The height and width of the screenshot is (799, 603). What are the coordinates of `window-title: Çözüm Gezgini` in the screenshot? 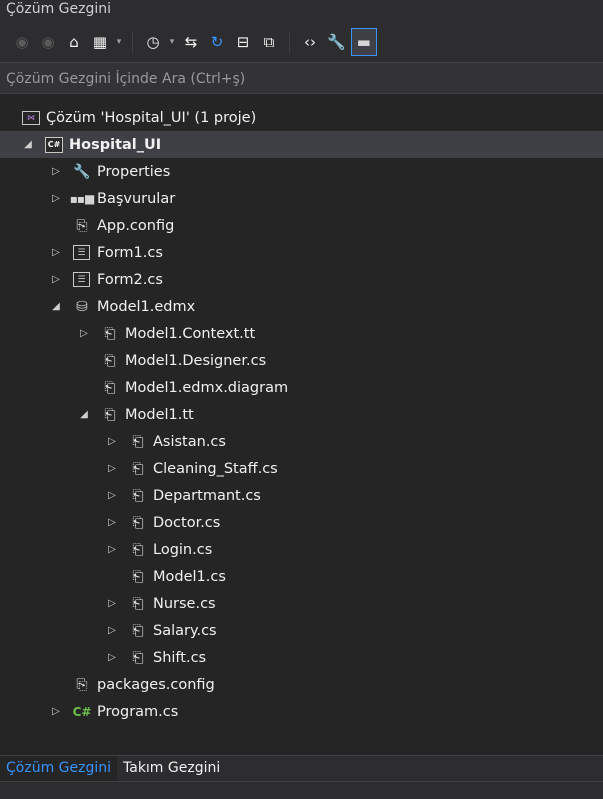 It's located at (301, 11).